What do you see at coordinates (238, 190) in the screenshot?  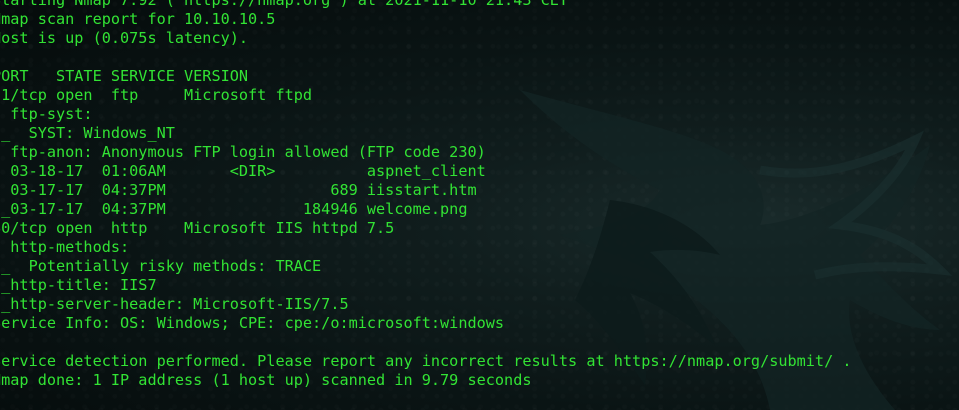 I see `terminal-line-iisstart: | 03-17-17 04:37PM 689 iisstart.htm` at bounding box center [238, 190].